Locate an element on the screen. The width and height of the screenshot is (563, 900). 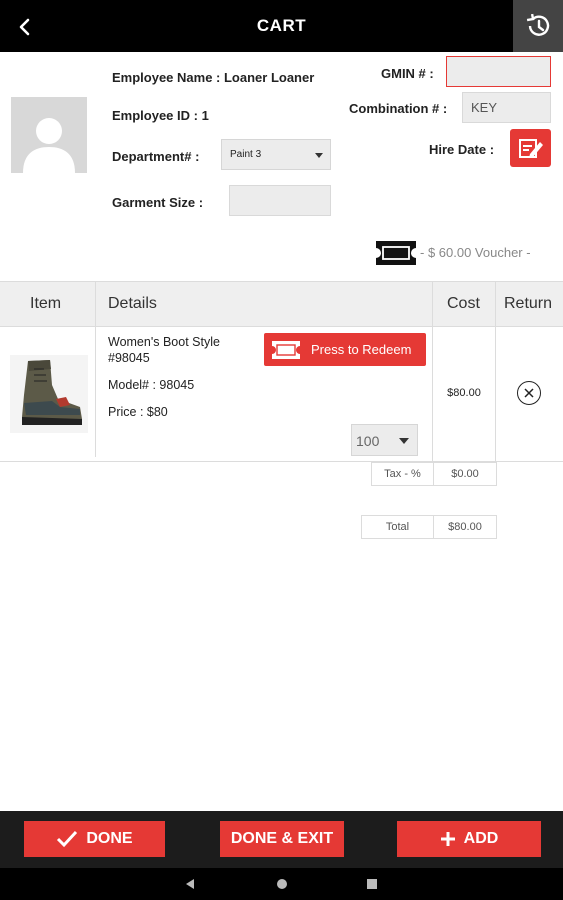
item-price: Price : $80 is located at coordinates (138, 412).